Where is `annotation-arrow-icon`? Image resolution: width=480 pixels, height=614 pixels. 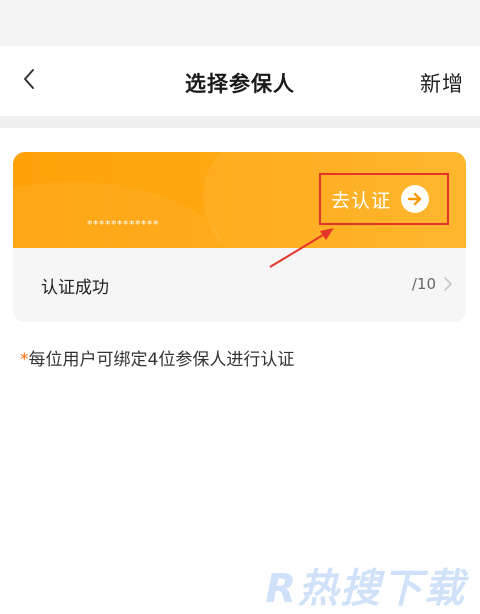 annotation-arrow-icon is located at coordinates (301, 248).